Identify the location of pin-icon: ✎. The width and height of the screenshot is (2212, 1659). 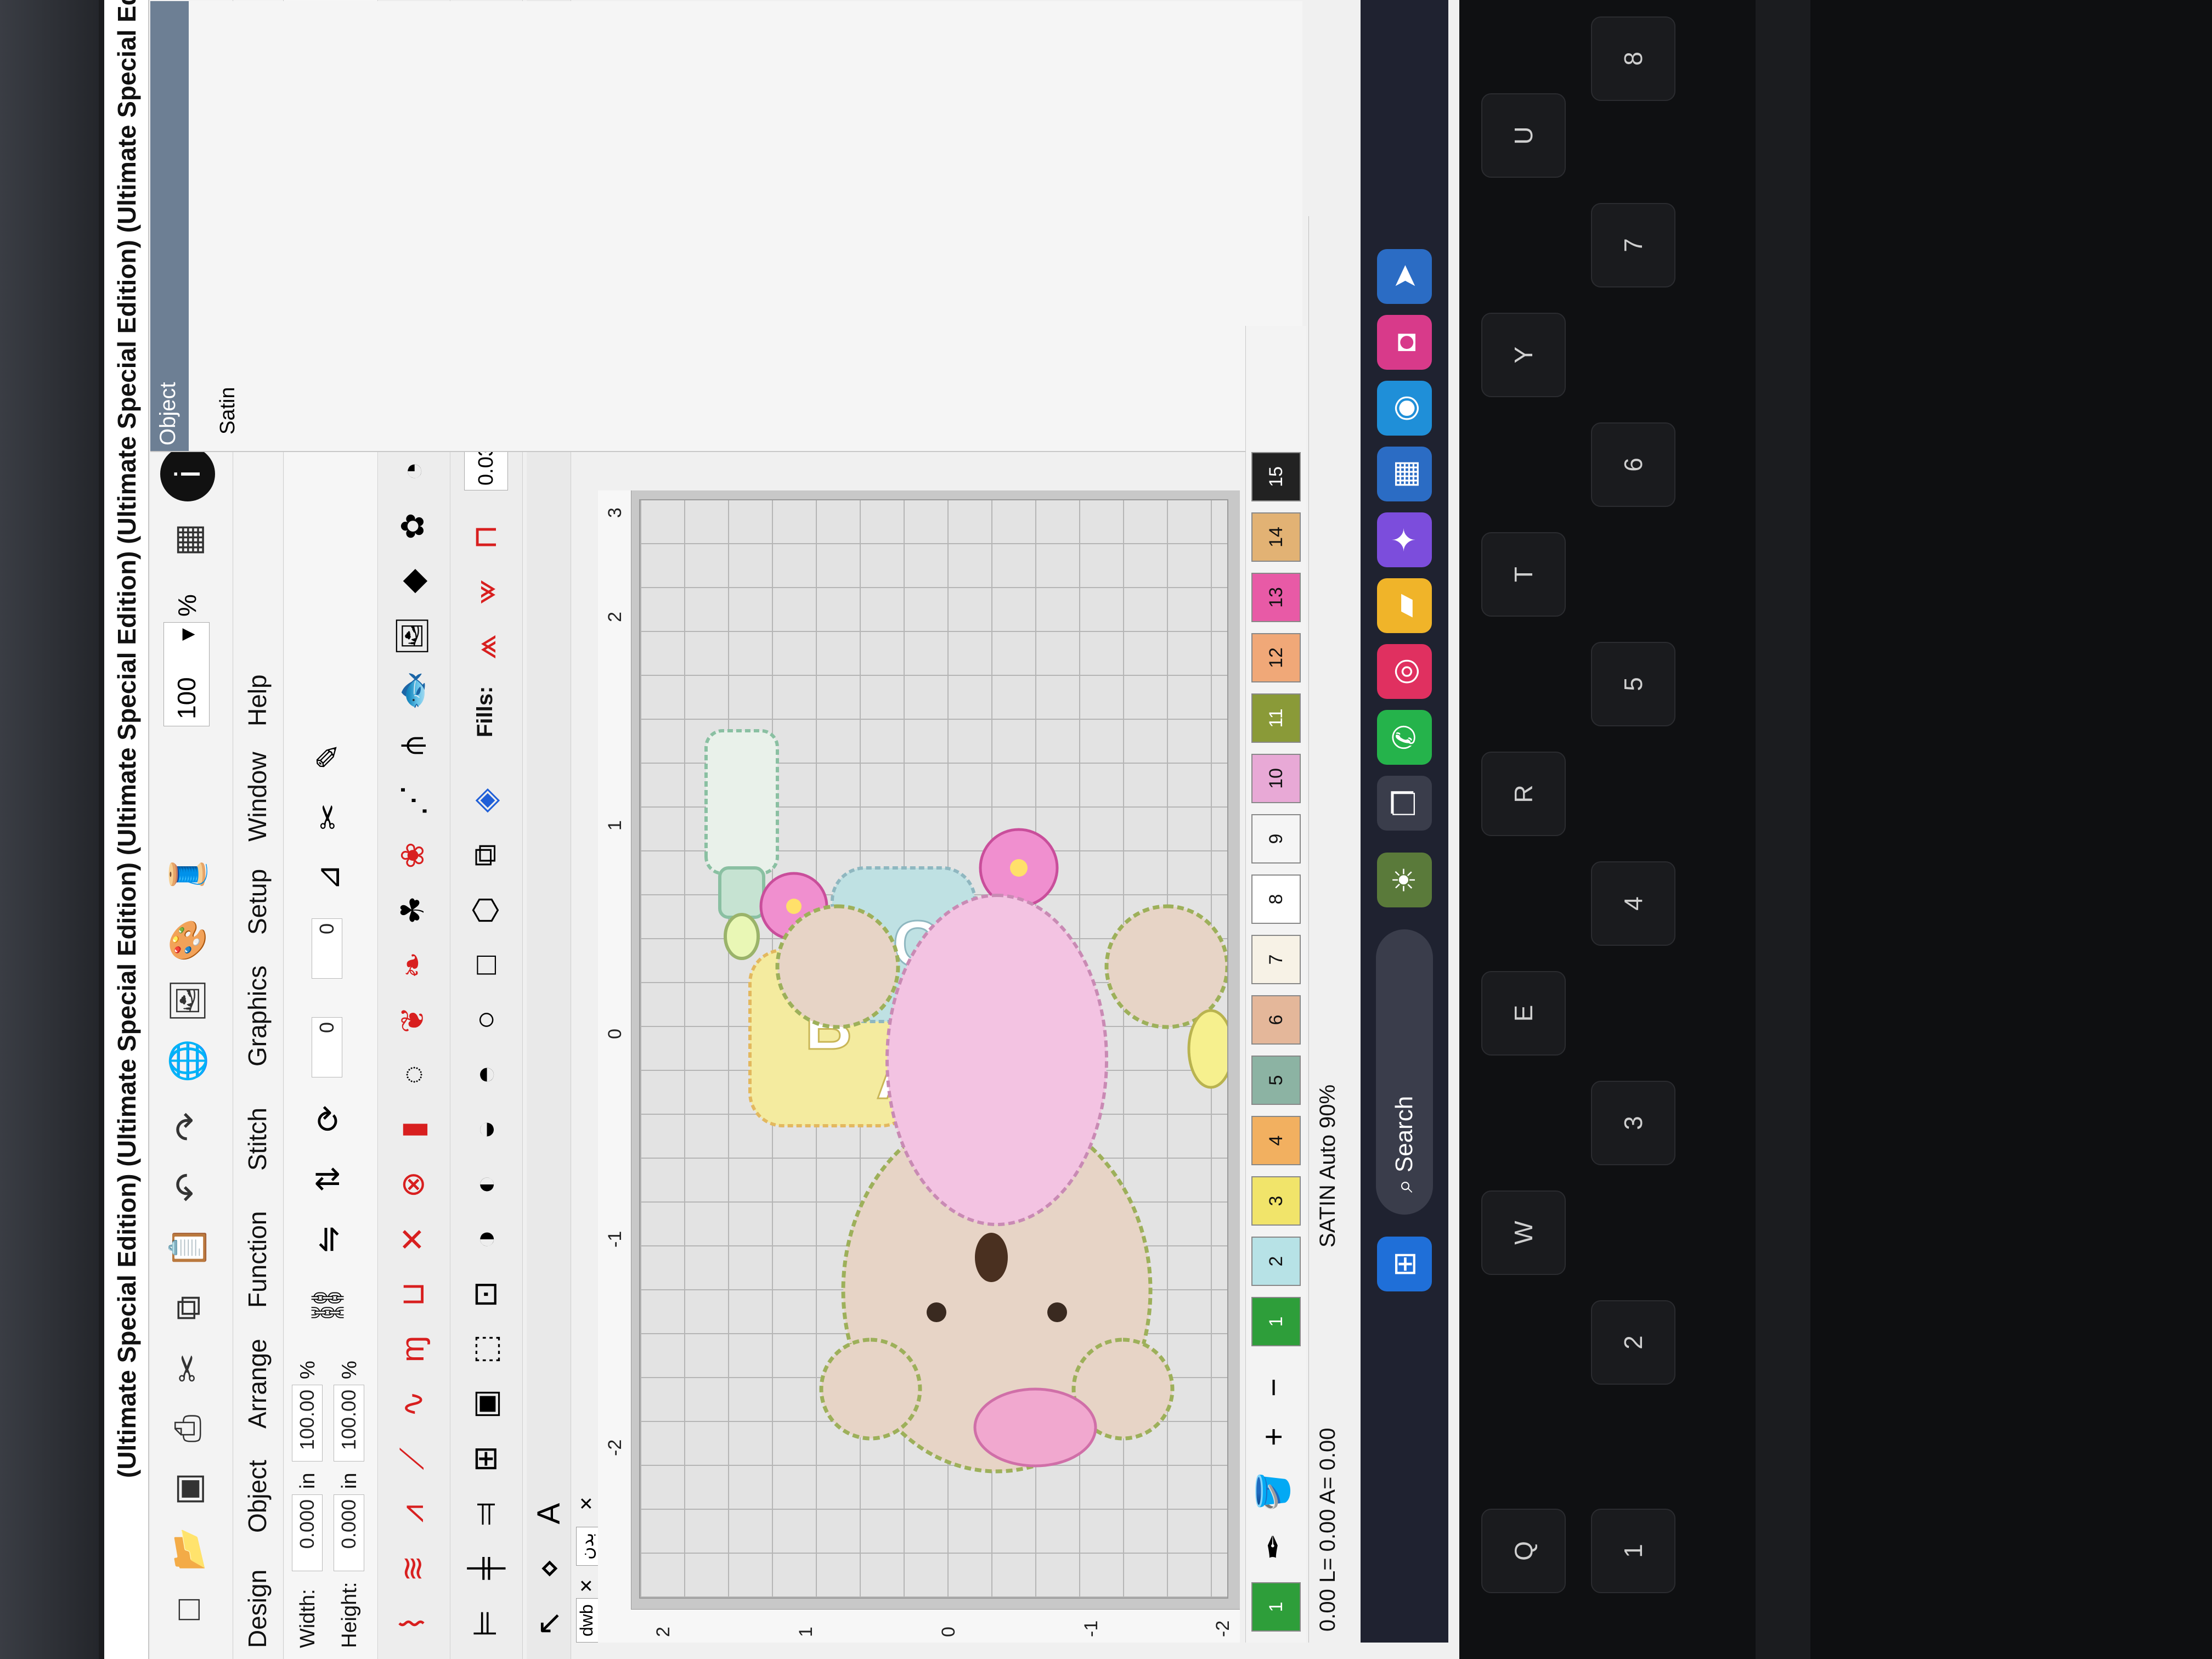
(328, 756).